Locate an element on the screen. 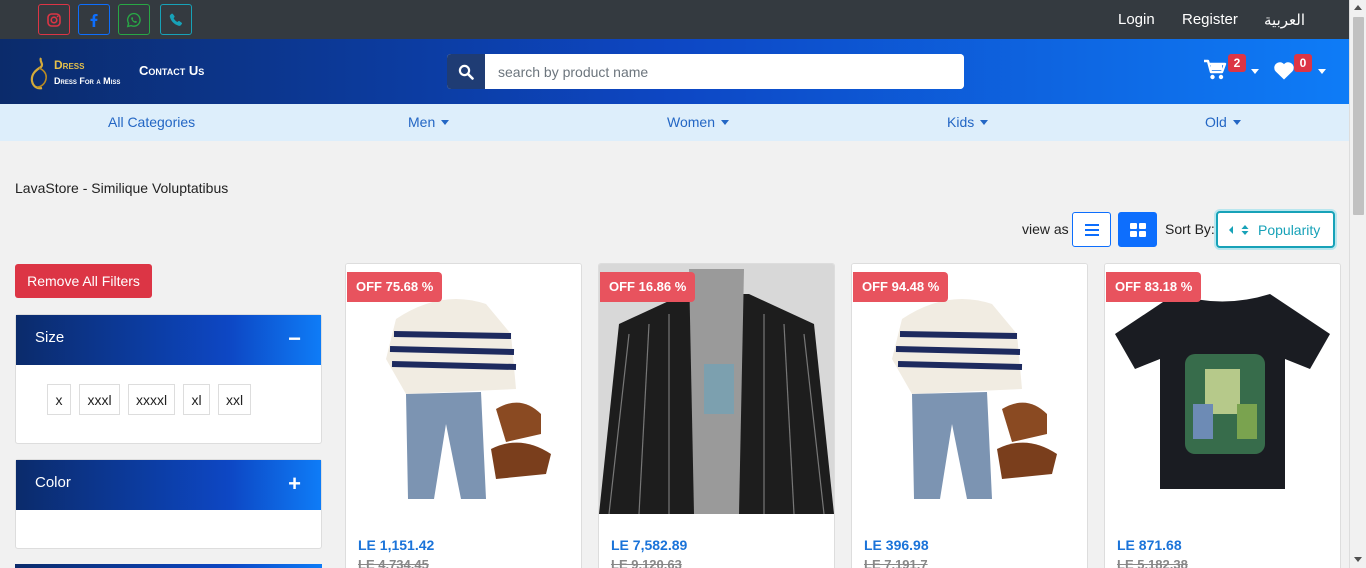 Image resolution: width=1366 pixels, height=568 pixels. cart-button is located at coordinates (1215, 72).